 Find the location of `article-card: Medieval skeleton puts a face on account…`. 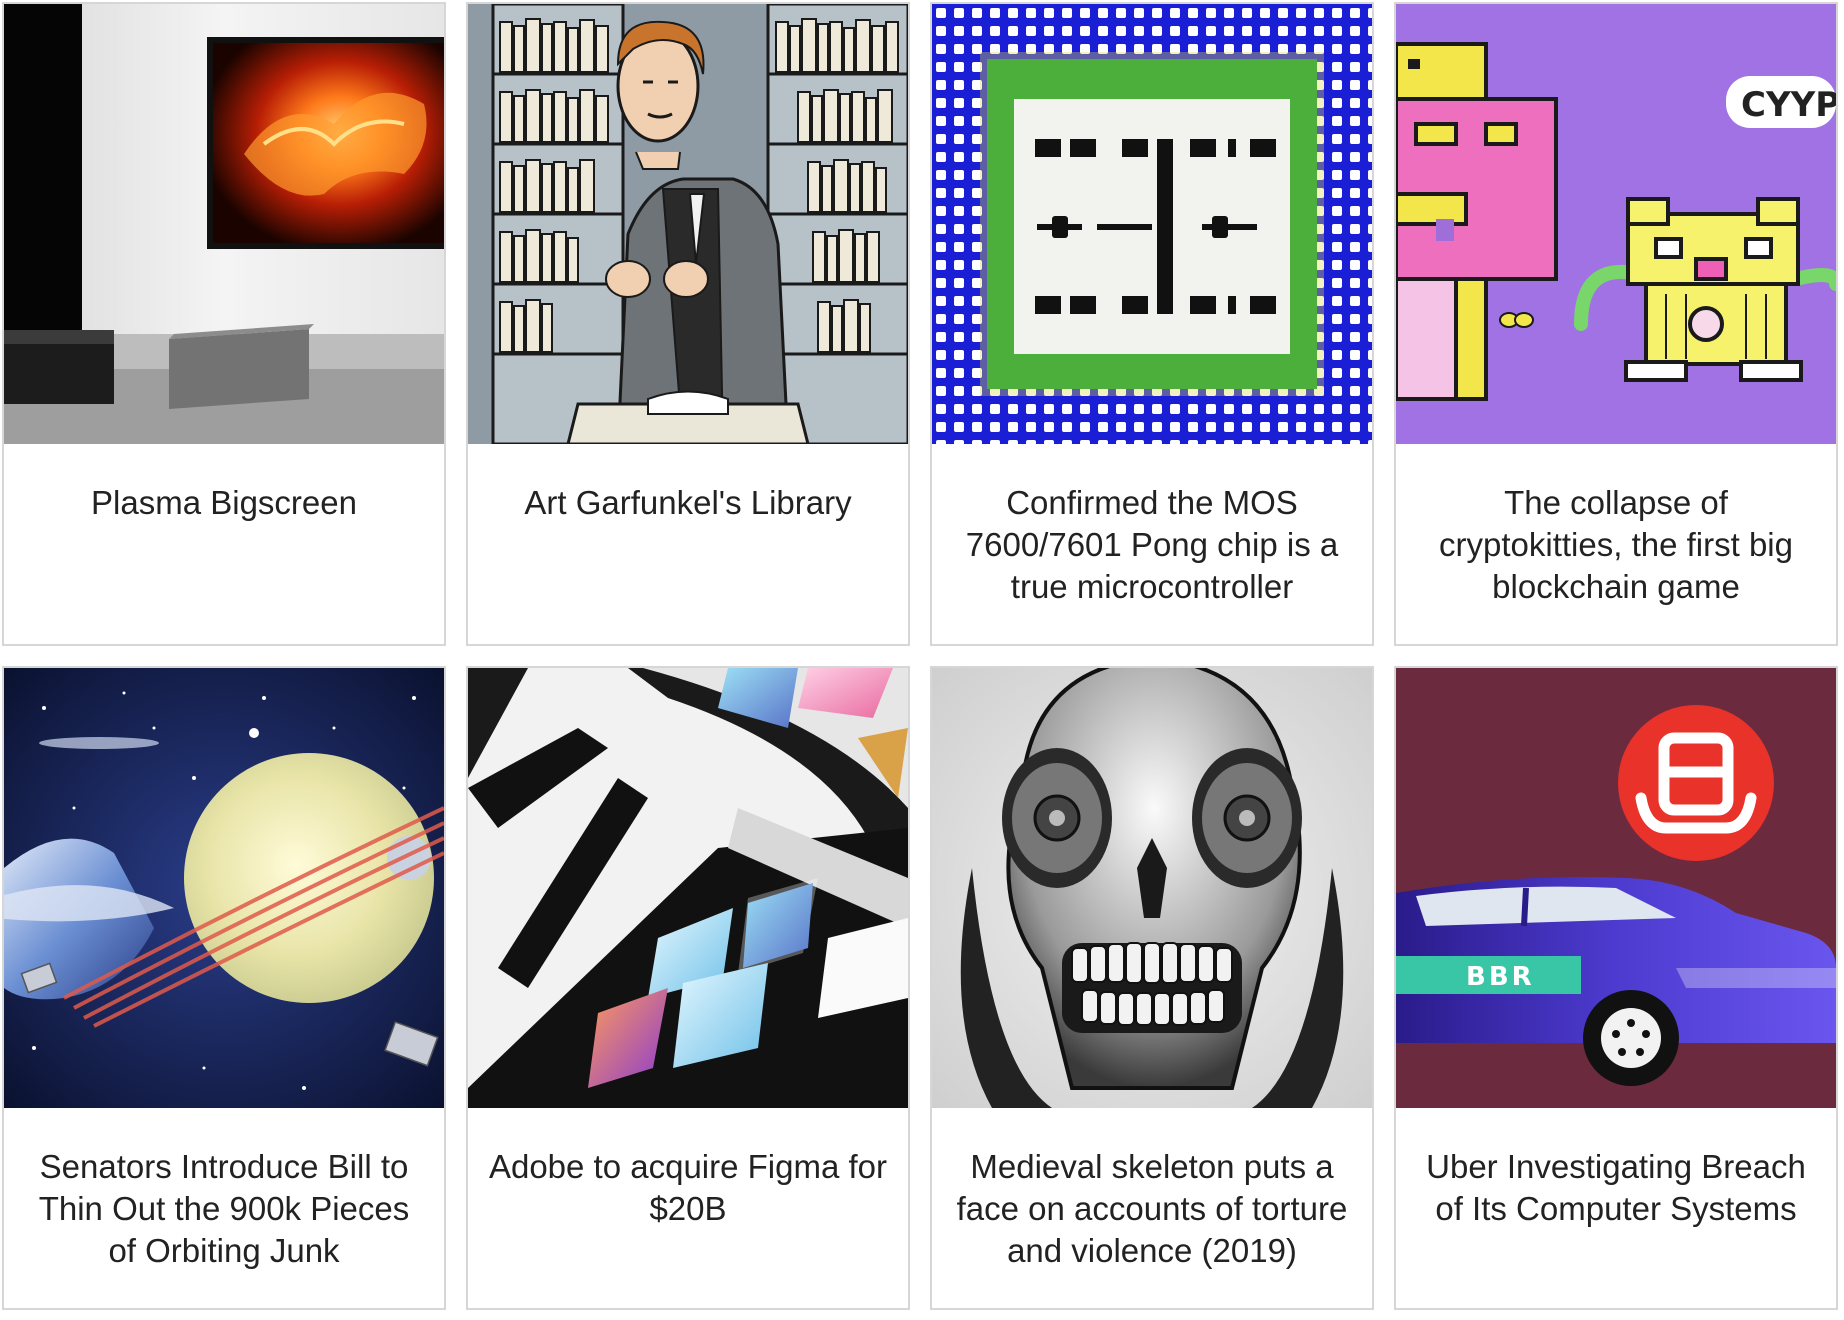

article-card: Medieval skeleton puts a face on account… is located at coordinates (1152, 988).